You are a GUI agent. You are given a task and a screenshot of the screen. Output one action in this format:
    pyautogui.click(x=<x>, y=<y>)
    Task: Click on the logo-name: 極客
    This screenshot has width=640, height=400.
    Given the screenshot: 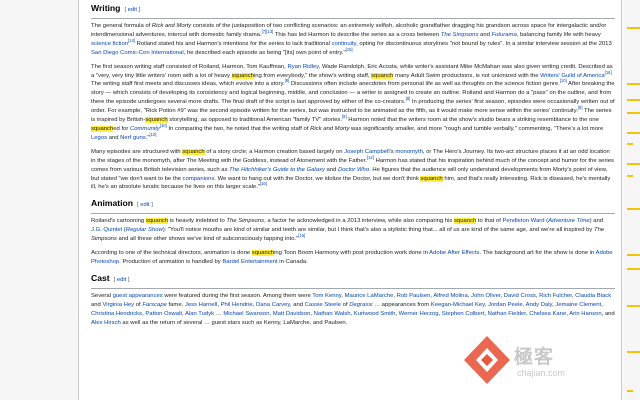 What is the action you would take?
    pyautogui.click(x=534, y=357)
    